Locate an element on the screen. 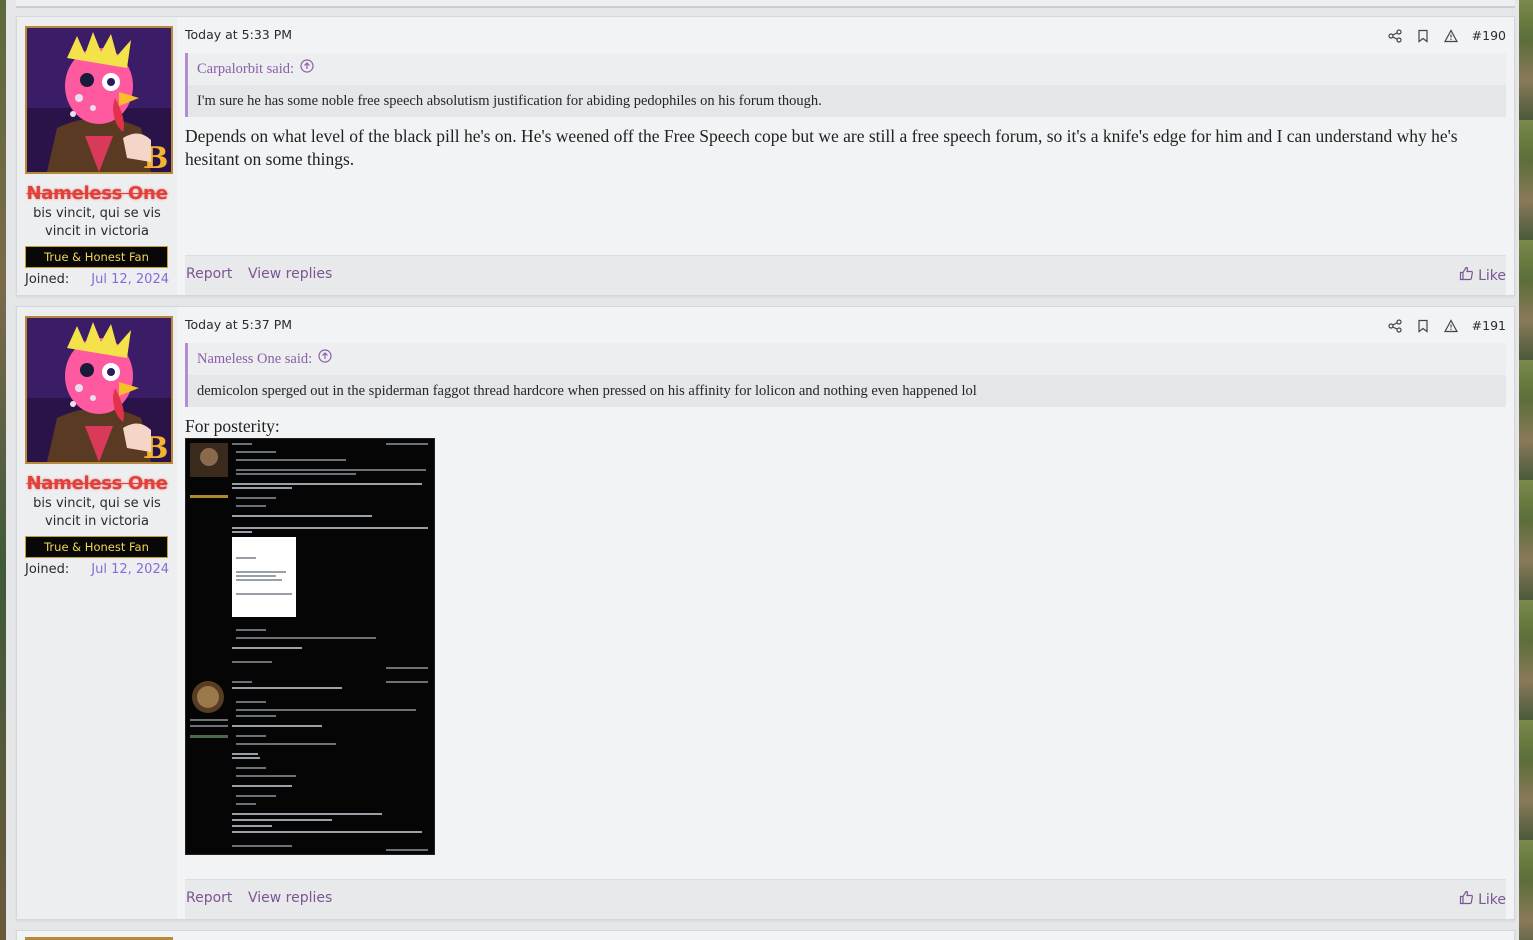 The image size is (1533, 940). post-tools: #191 is located at coordinates (1447, 325).